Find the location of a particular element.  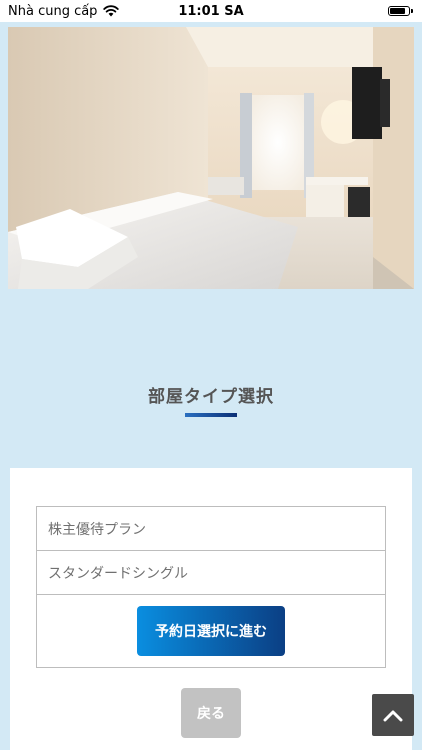

battery-fill is located at coordinates (397, 11).